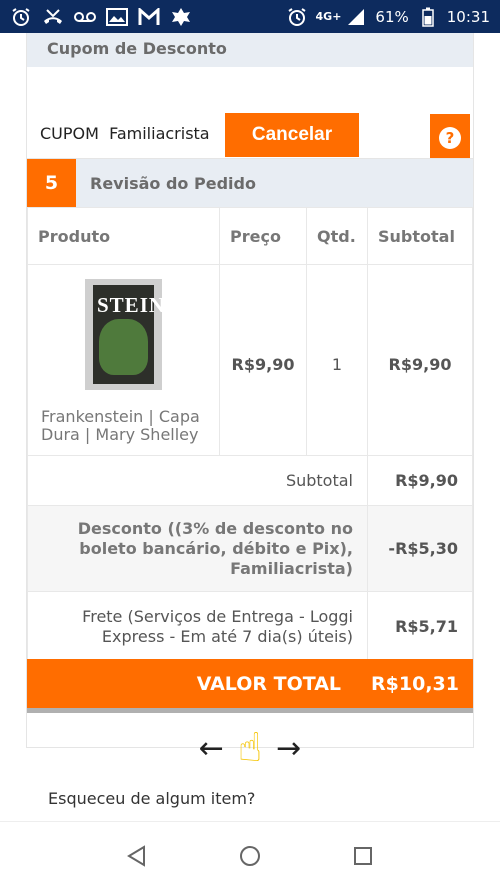 Image resolution: width=500 pixels, height=889 pixels. I want to click on book-cover-art, so click(123, 347).